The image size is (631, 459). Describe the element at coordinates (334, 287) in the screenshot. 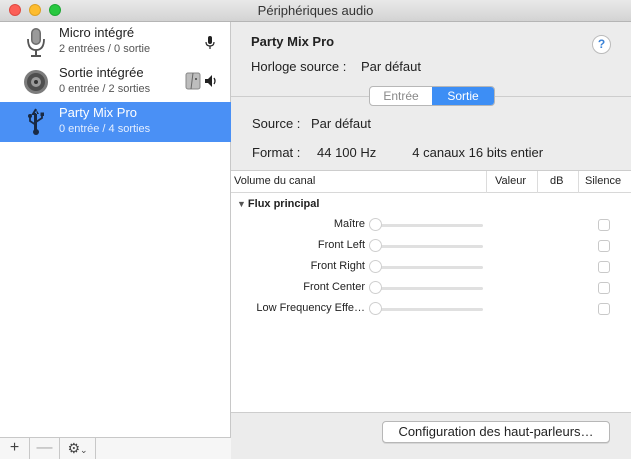

I see `channel-label: Front Center` at that location.